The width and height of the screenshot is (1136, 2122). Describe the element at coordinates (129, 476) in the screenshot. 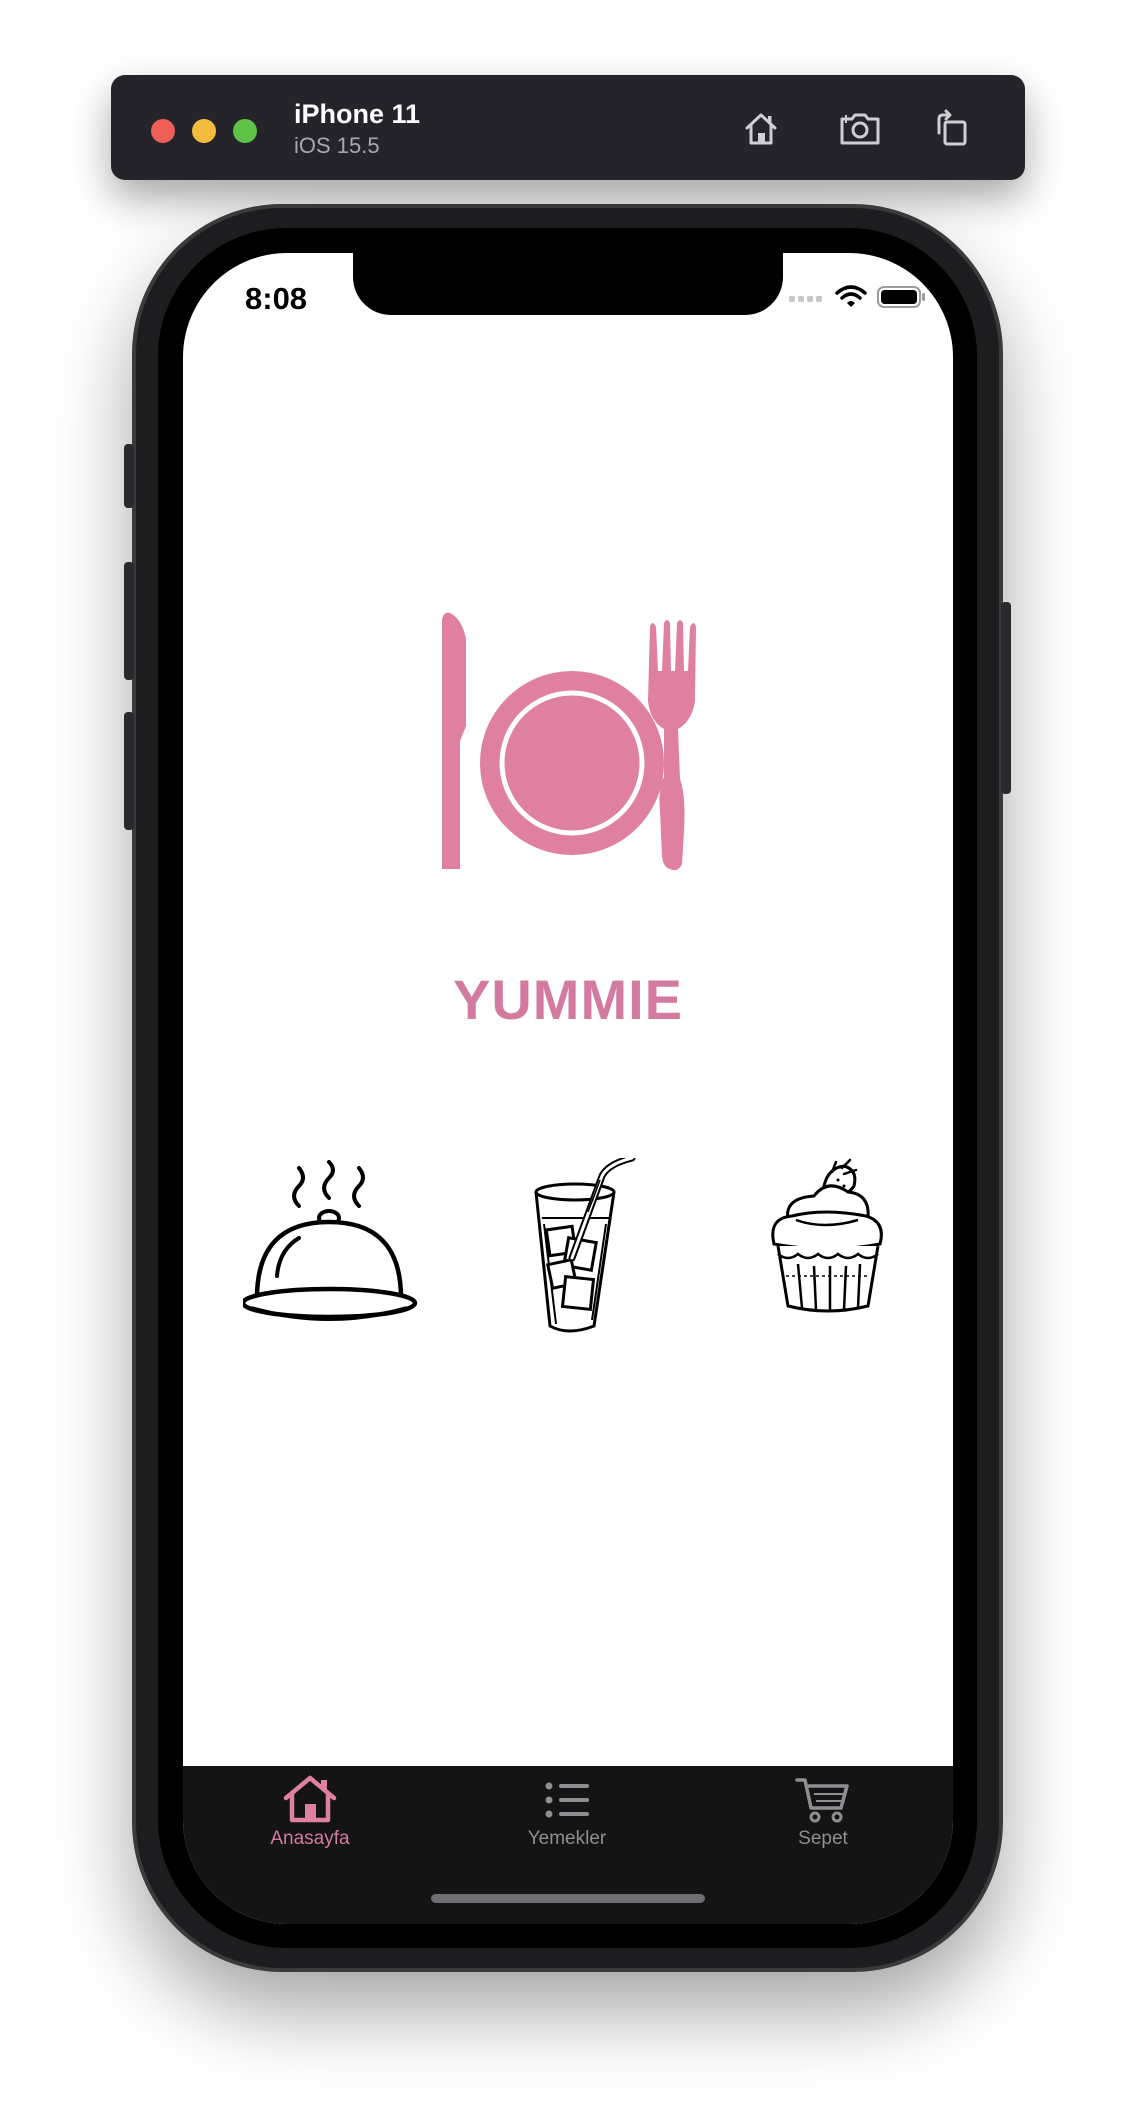

I see `silent-switch` at that location.